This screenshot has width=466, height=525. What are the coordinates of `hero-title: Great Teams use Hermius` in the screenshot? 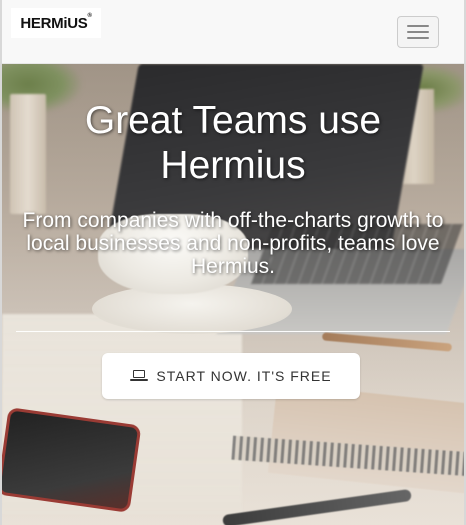 It's located at (233, 143).